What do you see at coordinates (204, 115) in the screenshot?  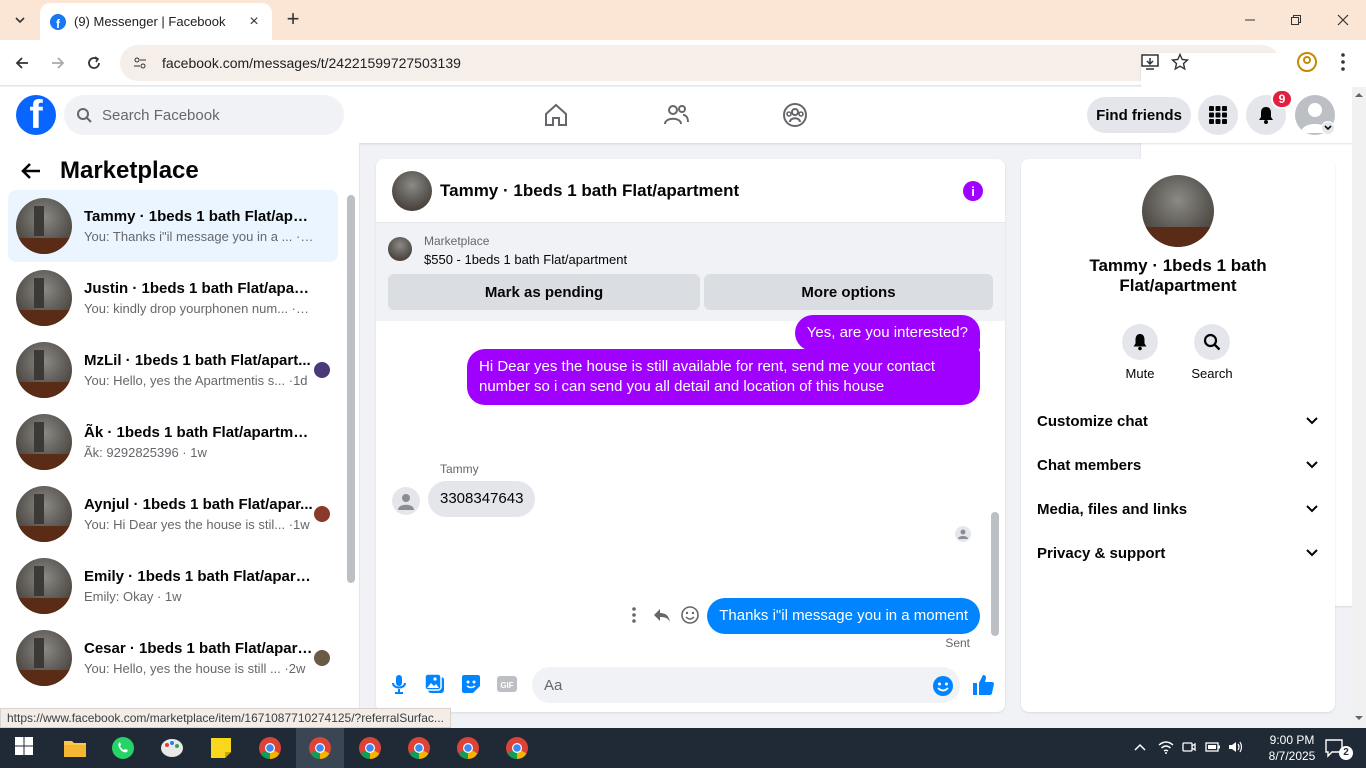 I see `facebook-search-box: Search Facebook` at bounding box center [204, 115].